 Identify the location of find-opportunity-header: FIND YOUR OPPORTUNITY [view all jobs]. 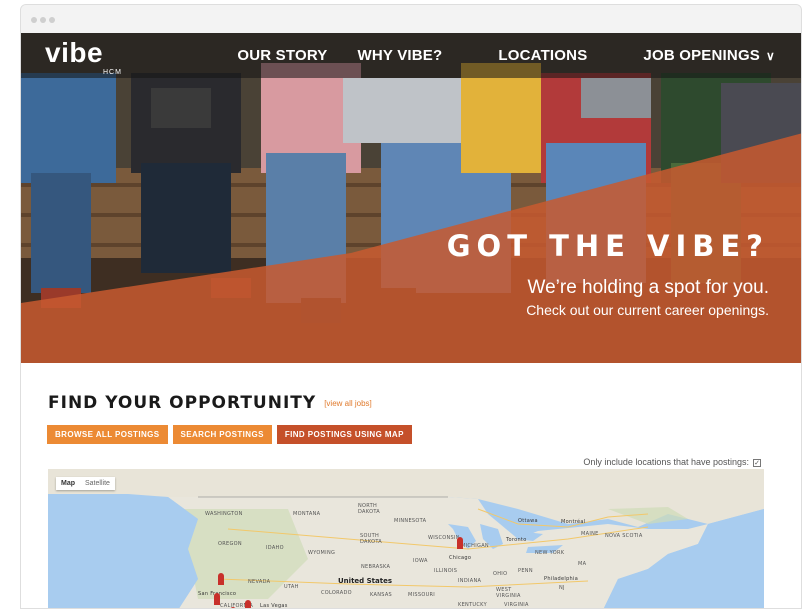
(210, 403).